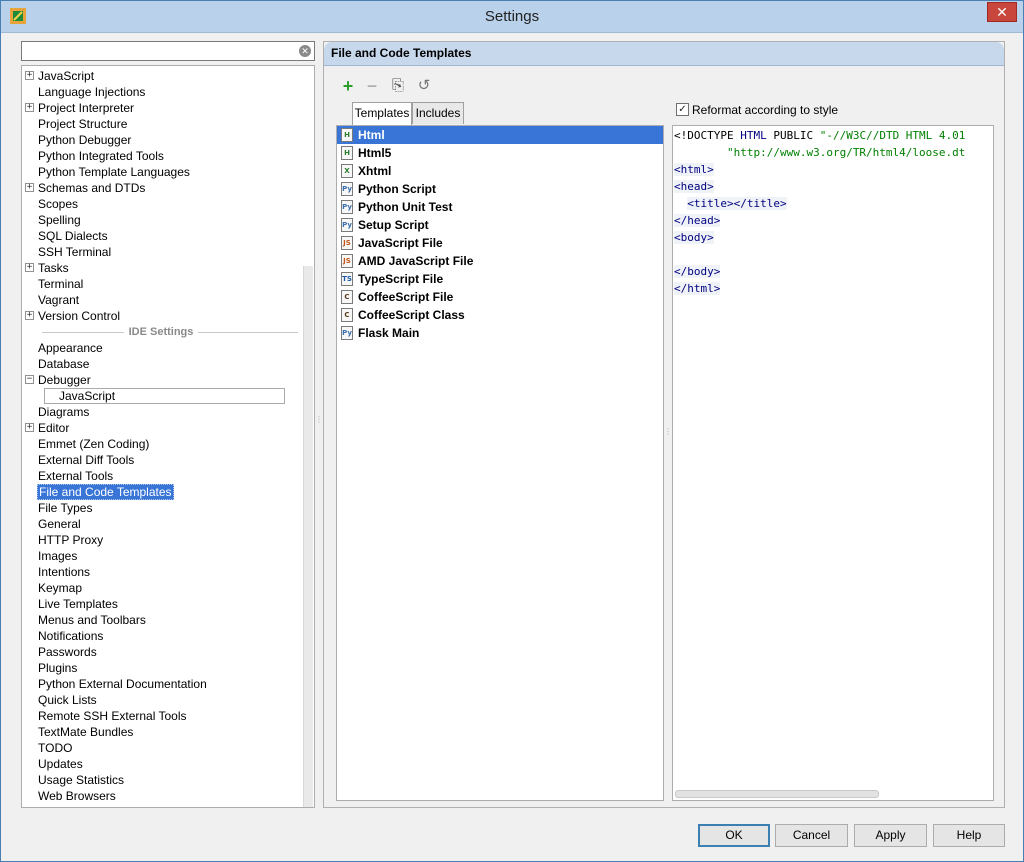  I want to click on remove-template-icon: −, so click(372, 86).